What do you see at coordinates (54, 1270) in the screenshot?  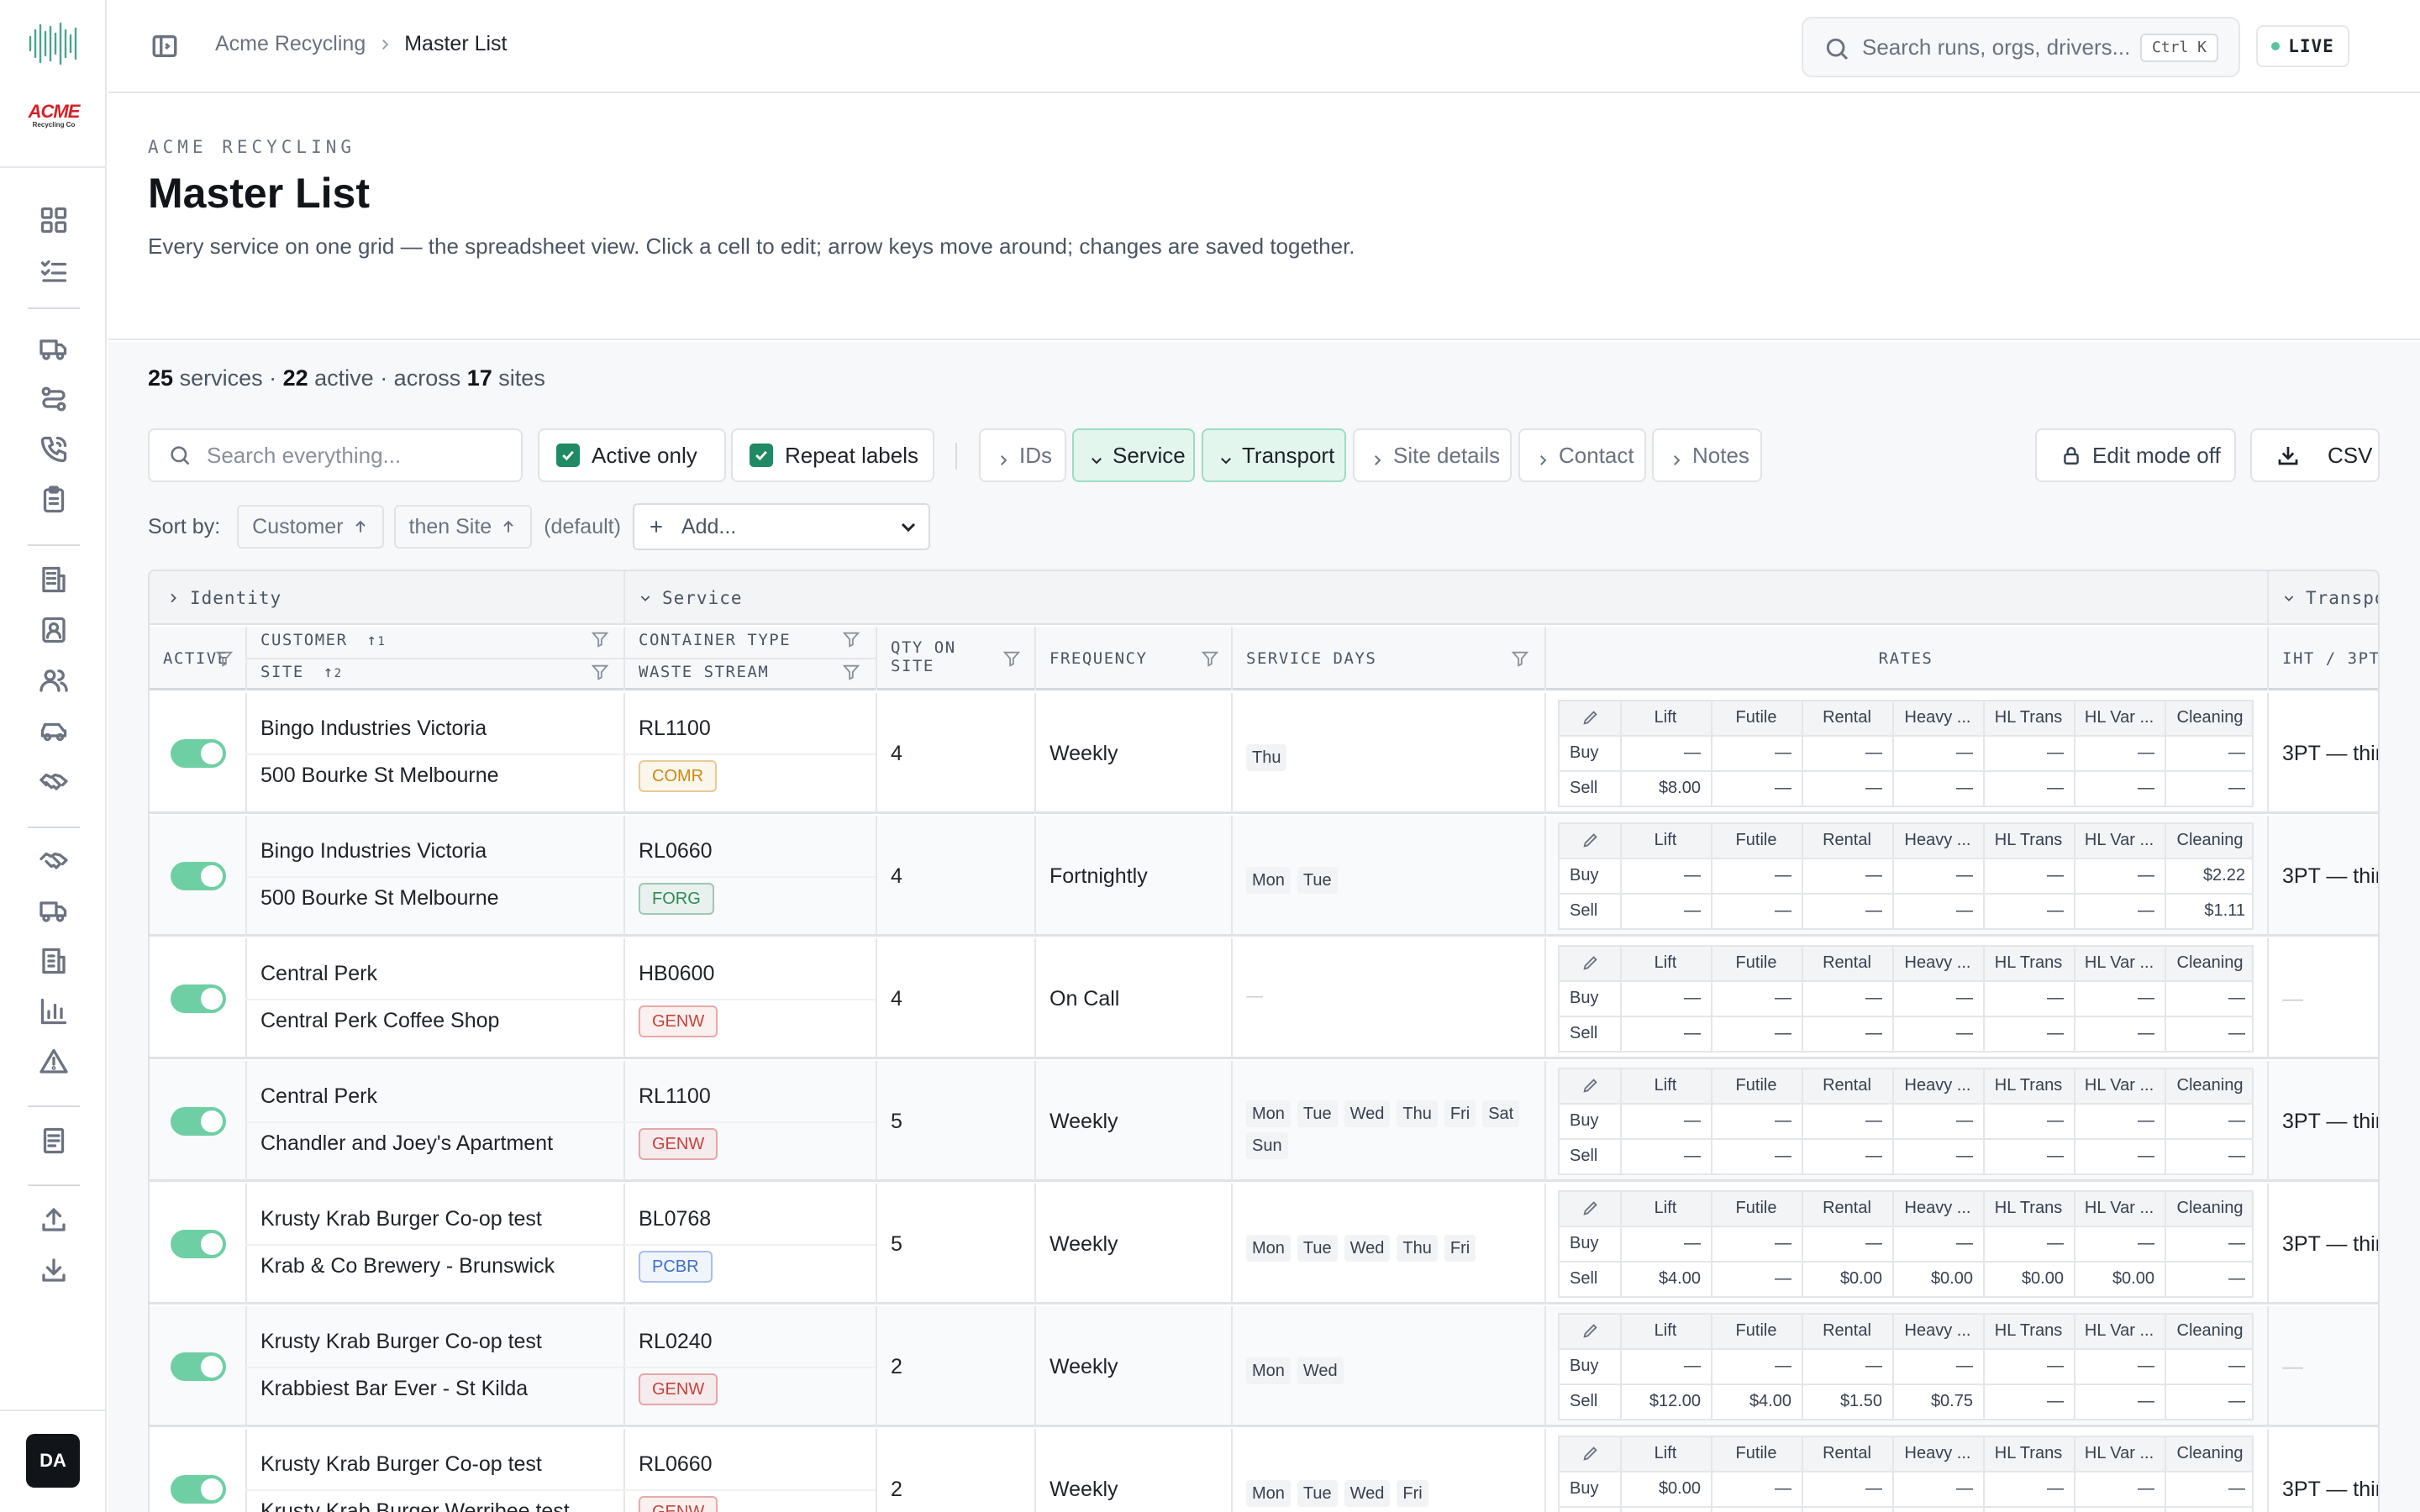 I see `download-icon` at bounding box center [54, 1270].